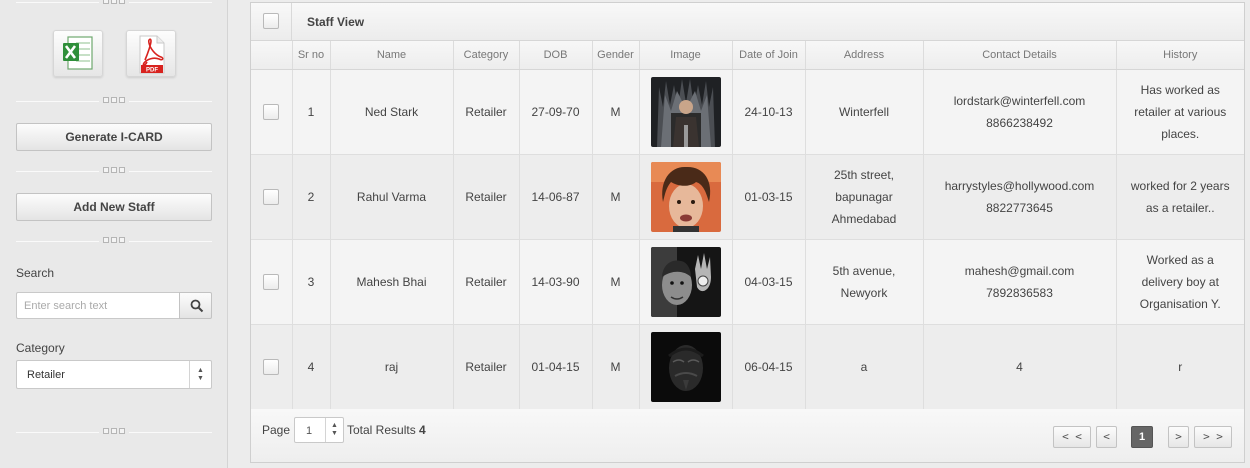  I want to click on dob-cell: 14-03-90, so click(556, 282).